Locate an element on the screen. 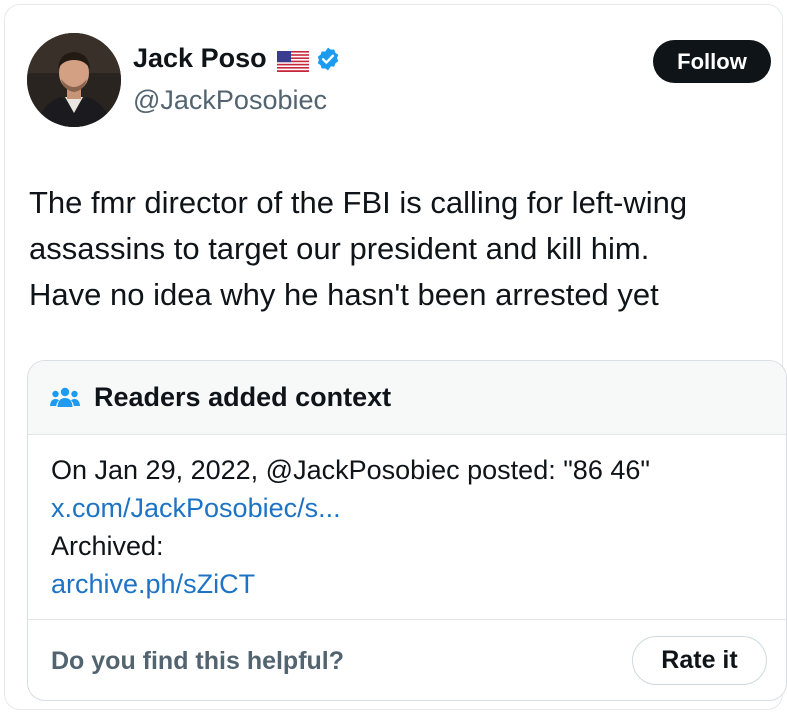 This screenshot has width=787, height=714. community-note-header: Readers added context is located at coordinates (407, 398).